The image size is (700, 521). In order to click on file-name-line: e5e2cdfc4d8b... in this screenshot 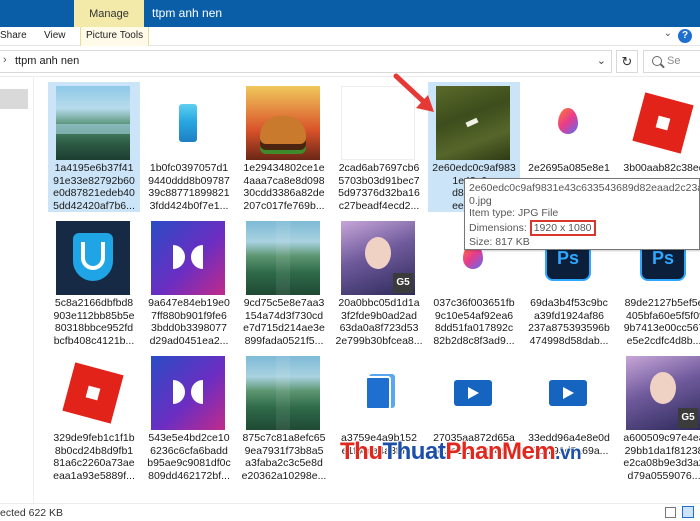, I will do `click(663, 340)`.